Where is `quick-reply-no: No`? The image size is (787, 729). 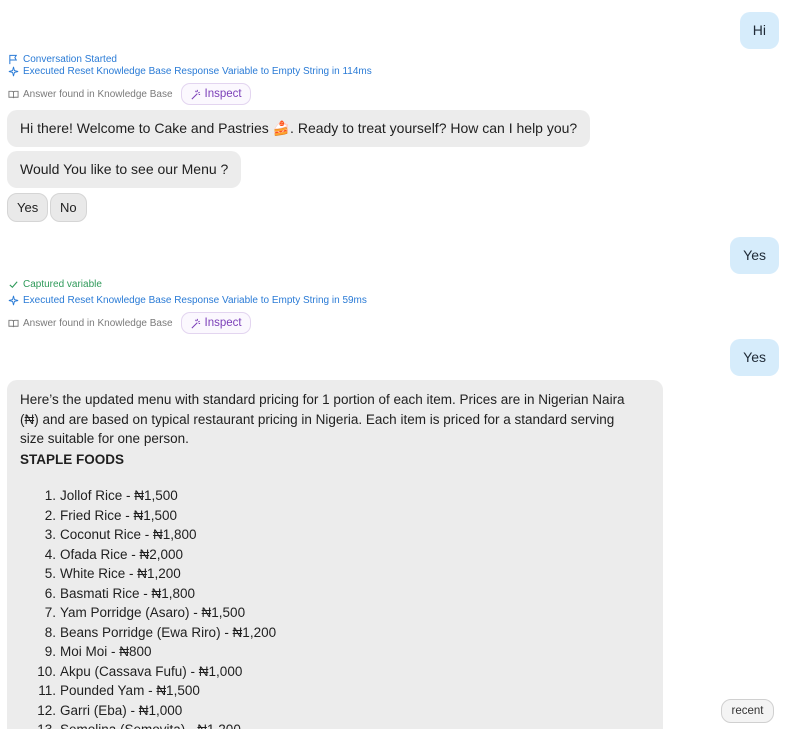
quick-reply-no: No is located at coordinates (68, 207).